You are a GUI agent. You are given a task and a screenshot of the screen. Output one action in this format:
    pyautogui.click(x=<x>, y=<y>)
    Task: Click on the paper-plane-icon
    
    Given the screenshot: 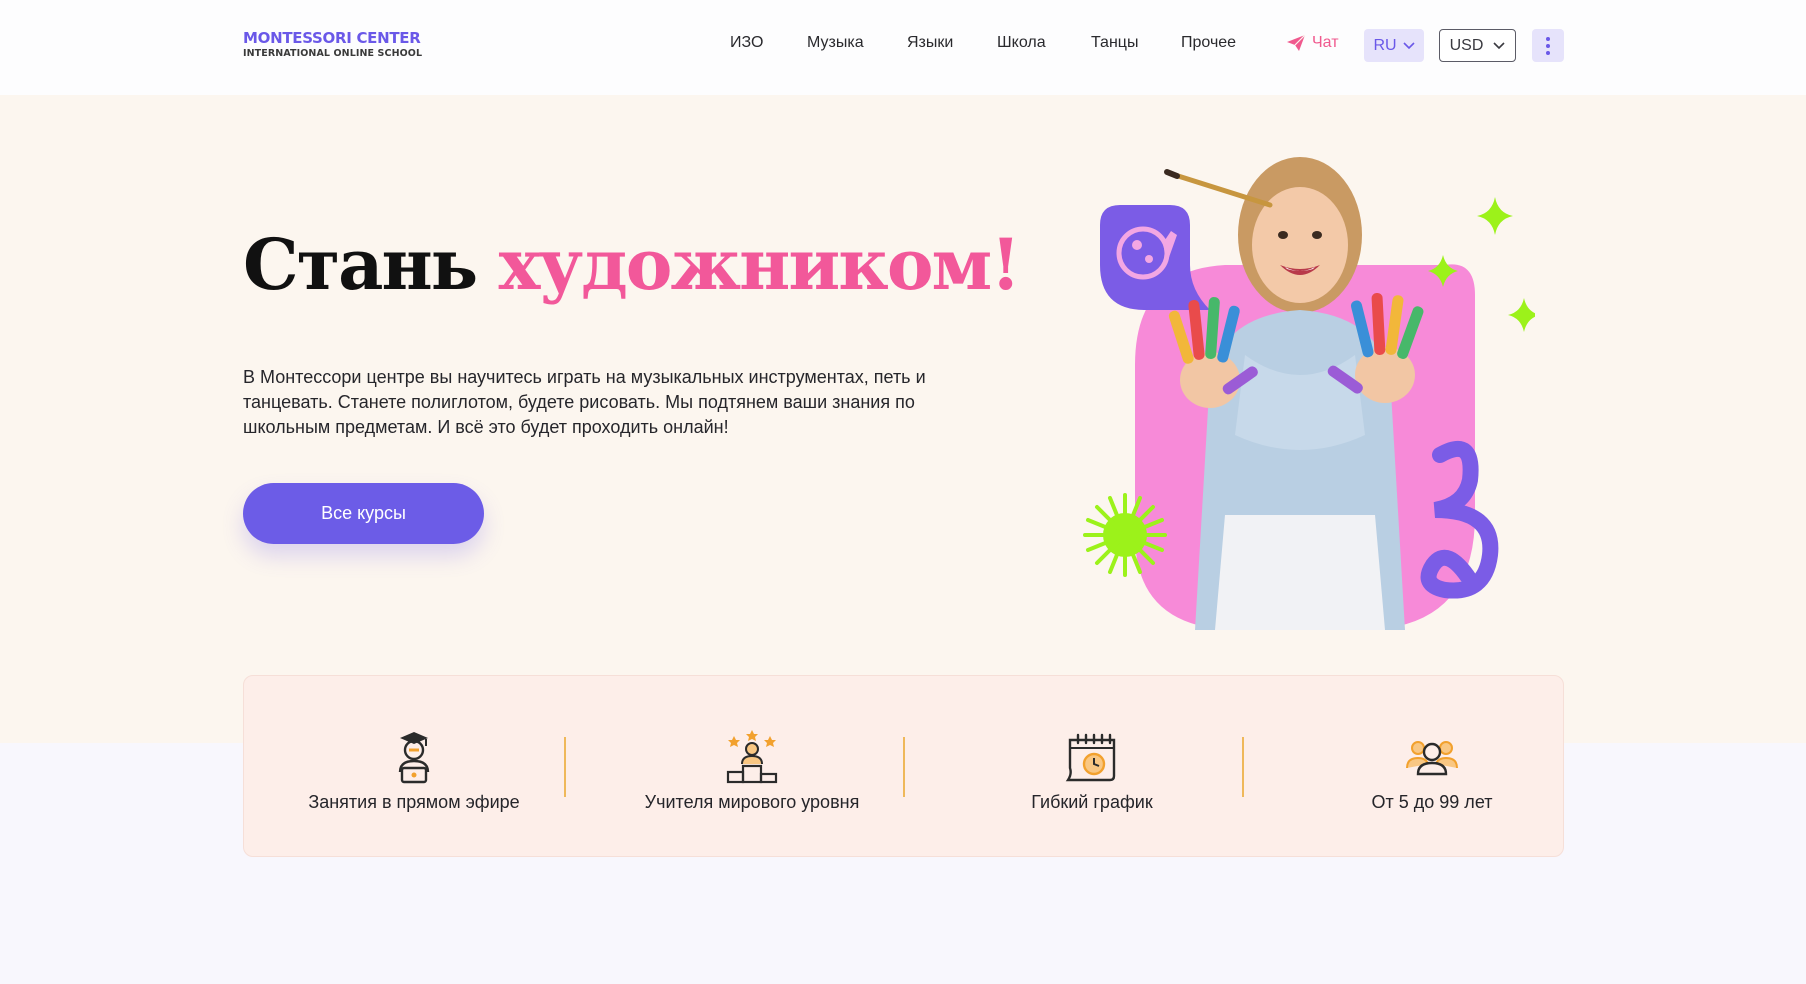 What is the action you would take?
    pyautogui.click(x=1296, y=42)
    